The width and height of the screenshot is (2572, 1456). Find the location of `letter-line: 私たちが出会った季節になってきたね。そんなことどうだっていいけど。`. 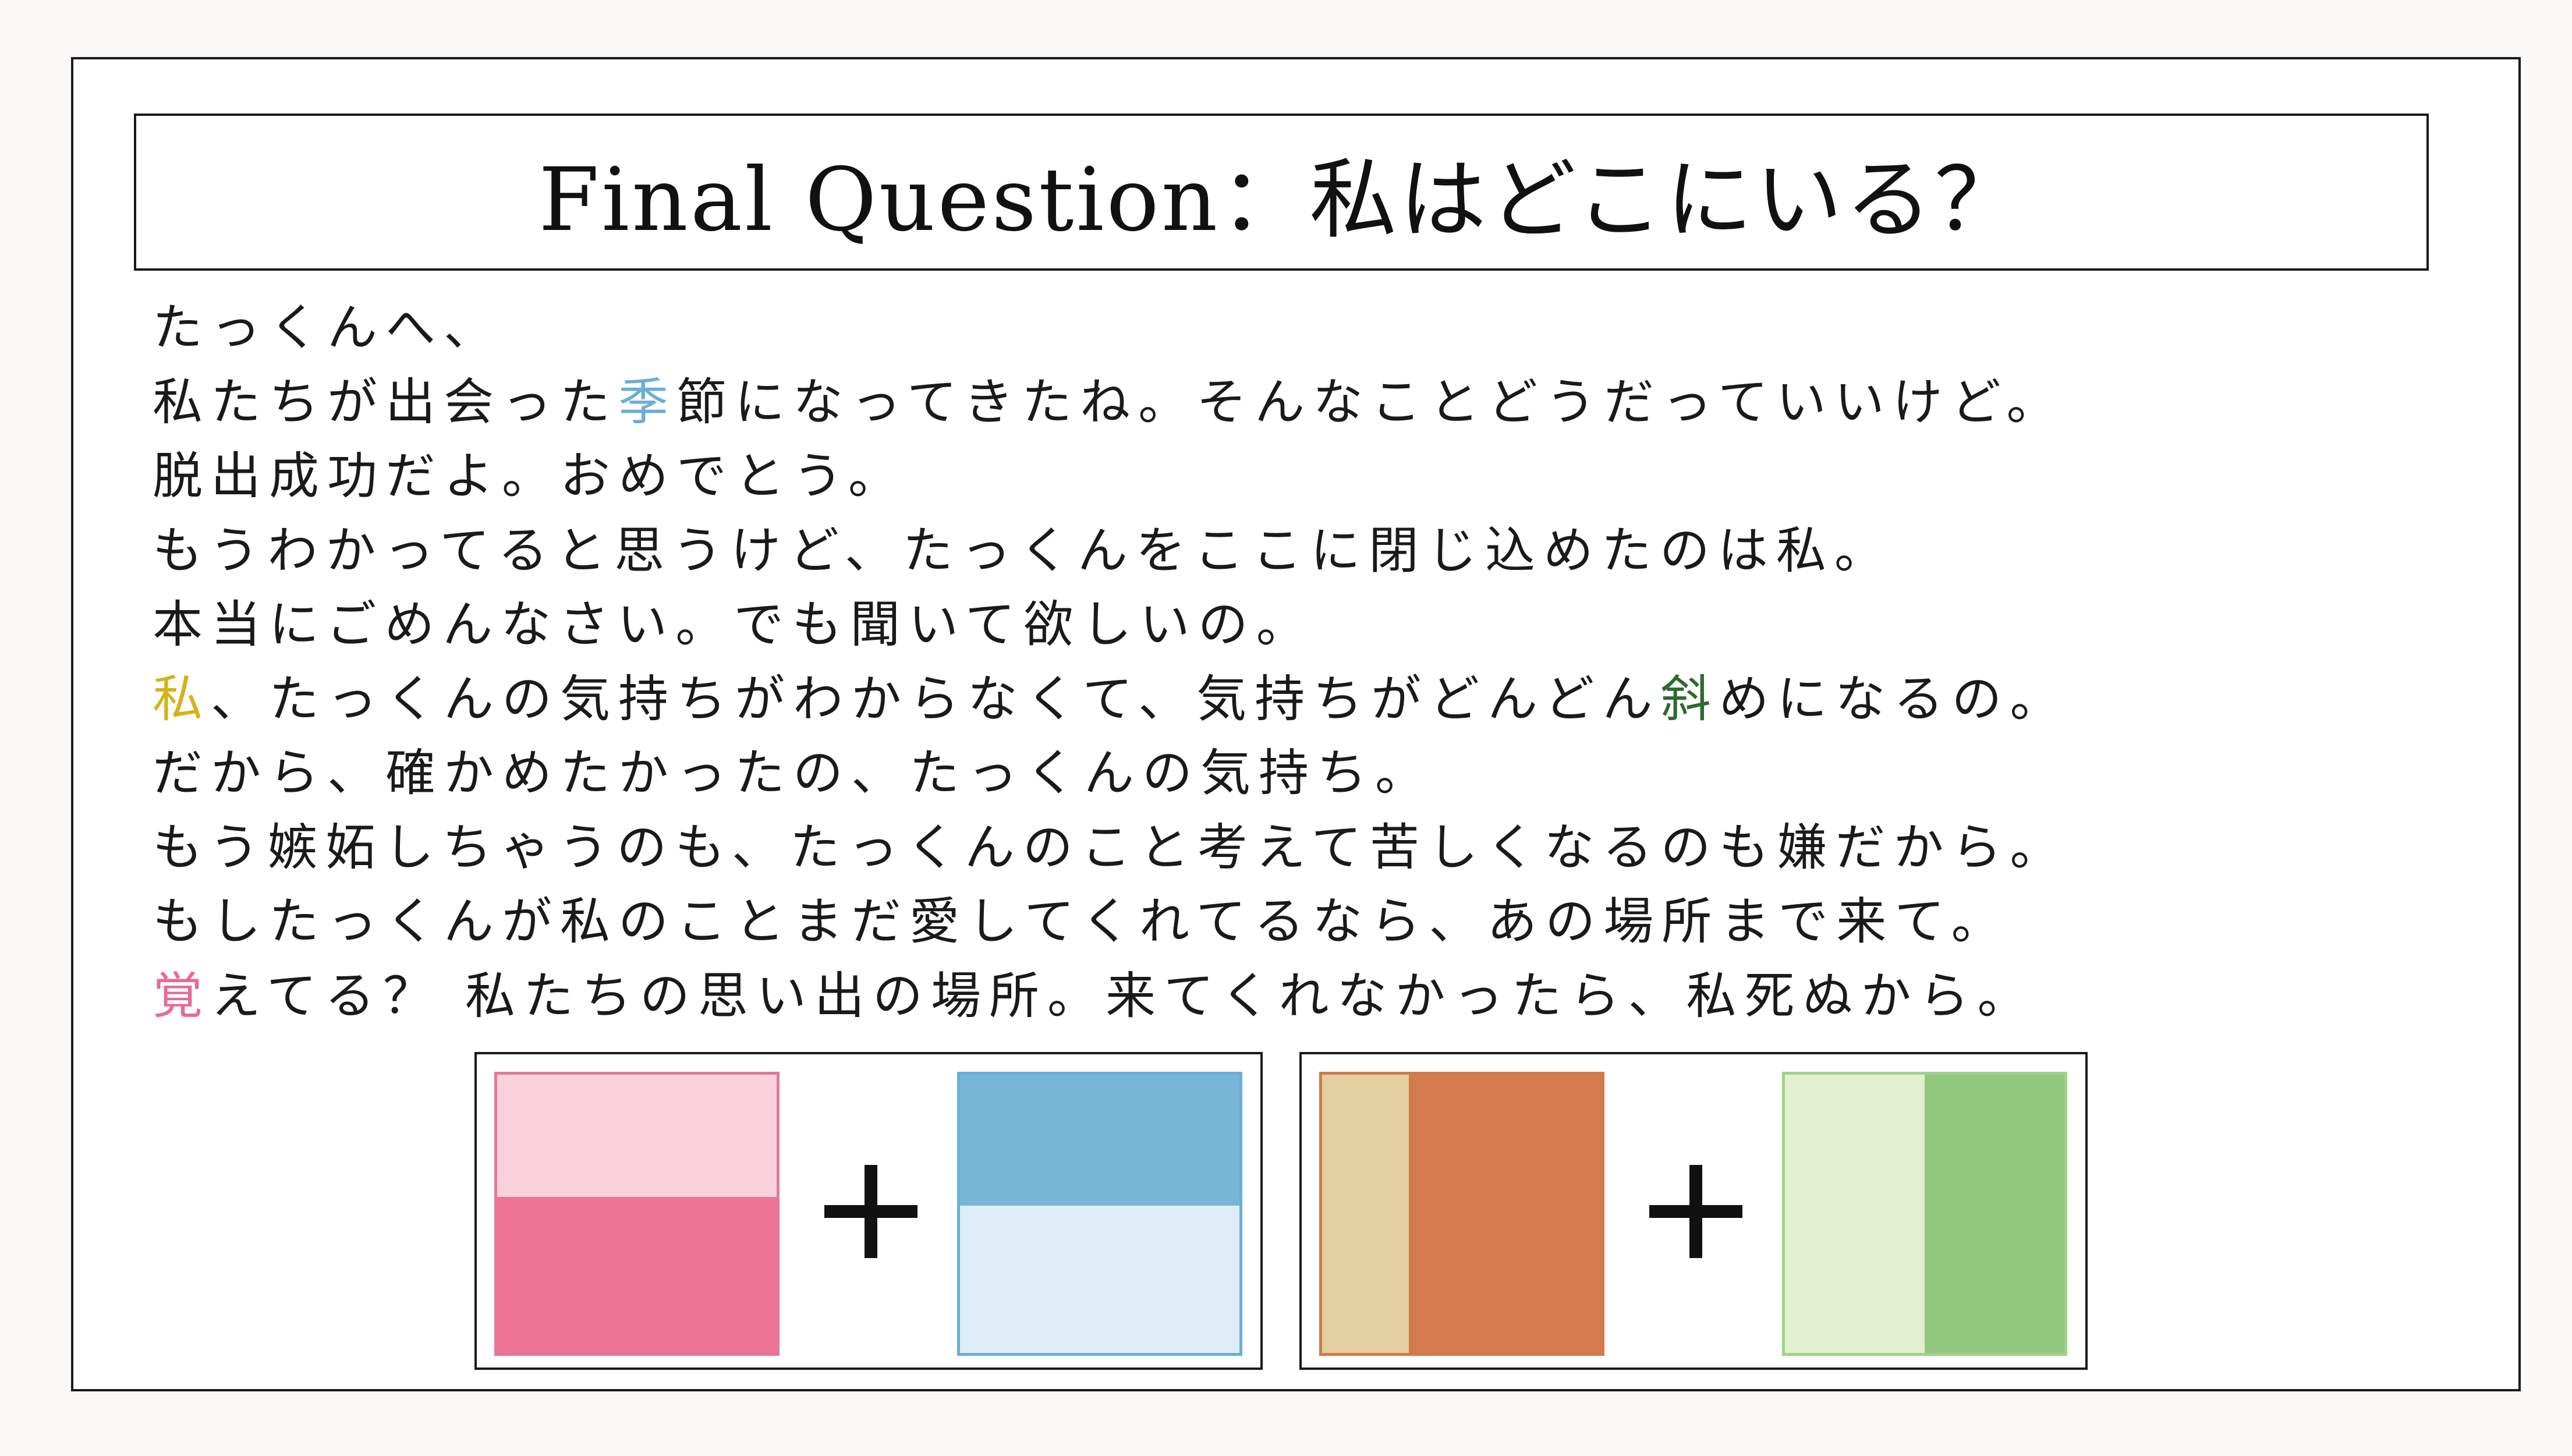

letter-line: 私たちが出会った季節になってきたね。そんなことどうだっていいけど。 is located at coordinates (1288, 403).